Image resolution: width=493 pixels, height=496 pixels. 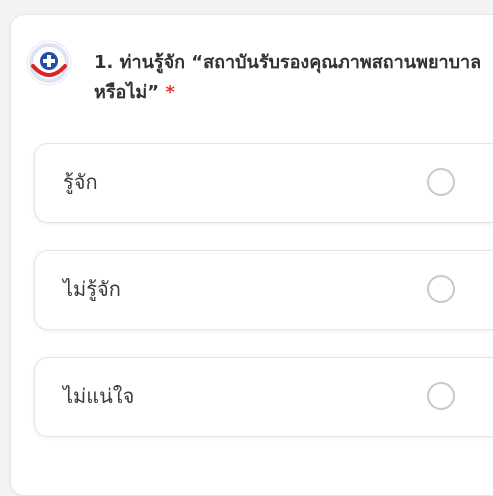 What do you see at coordinates (99, 396) in the screenshot?
I see `option-label: ไม่แน่ใจ` at bounding box center [99, 396].